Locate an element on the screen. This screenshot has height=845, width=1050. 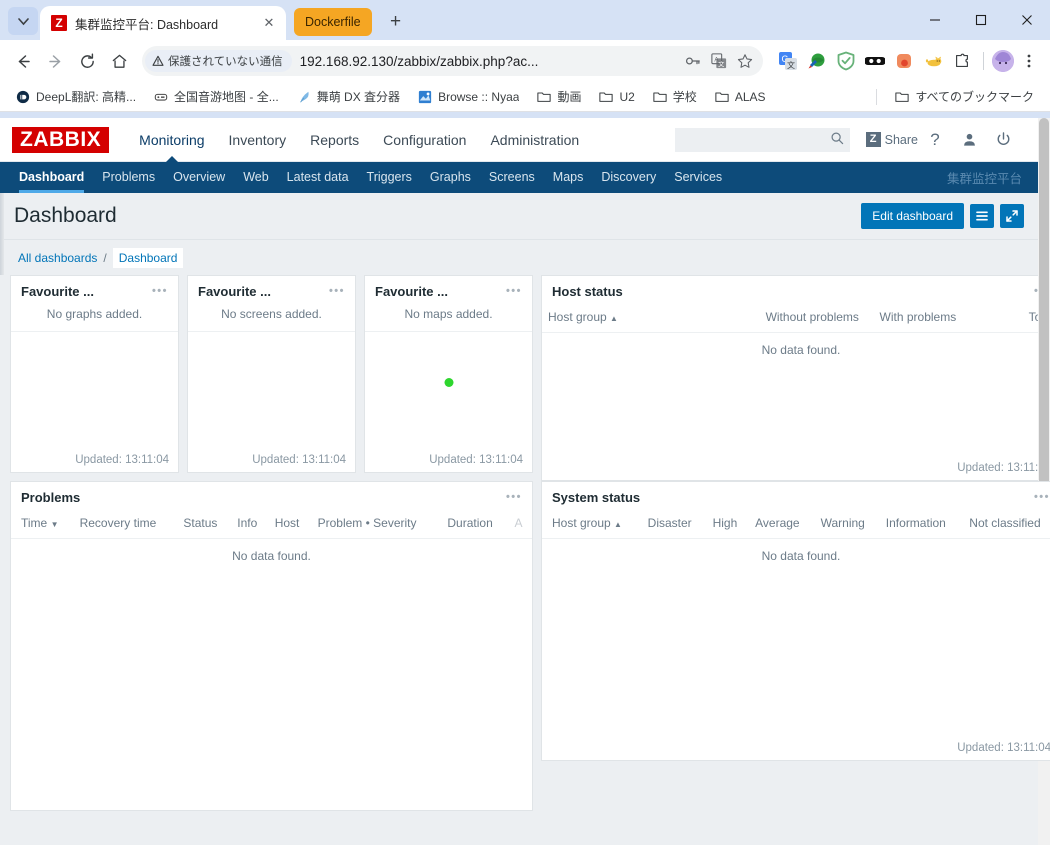
cat-extension-icon is located at coordinates (933, 61).